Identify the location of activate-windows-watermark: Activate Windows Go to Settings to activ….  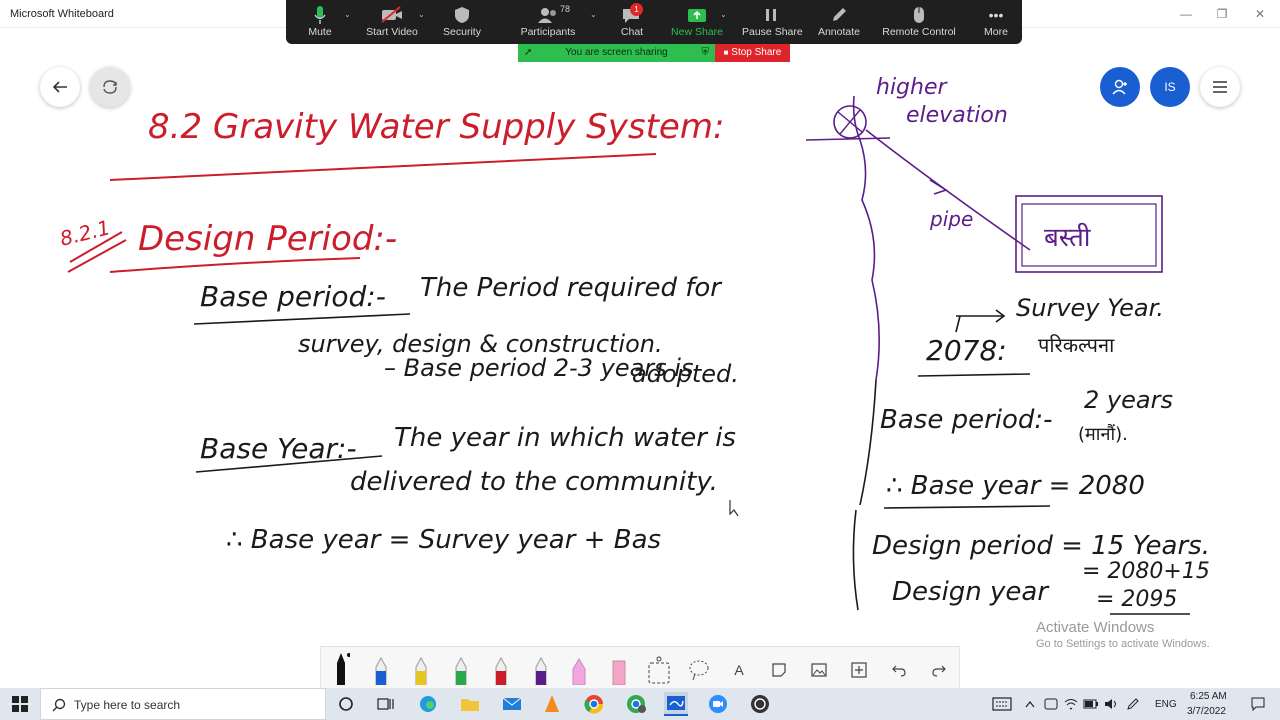
(1123, 634).